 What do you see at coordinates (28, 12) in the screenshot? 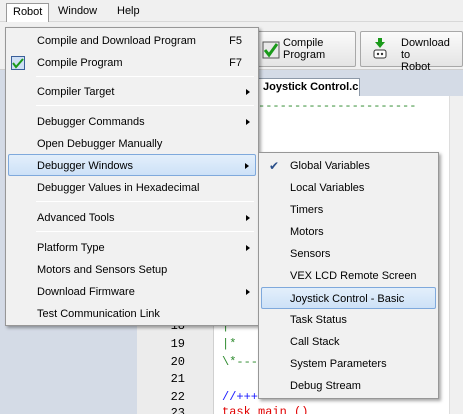
I see `menu-robot: Robot` at bounding box center [28, 12].